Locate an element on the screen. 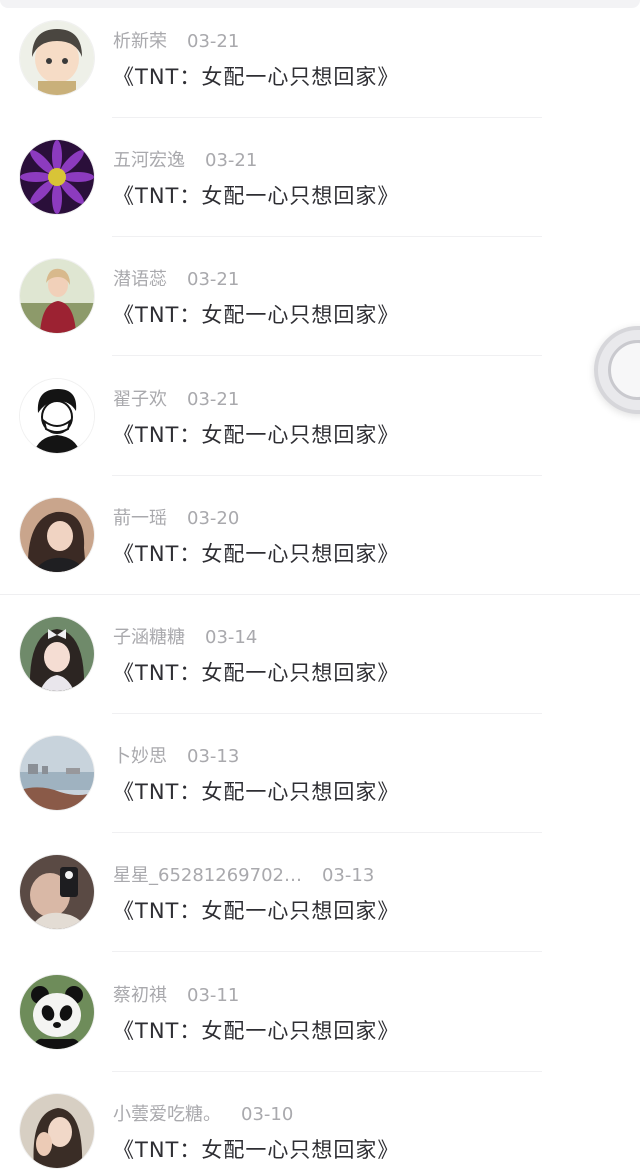 The height and width of the screenshot is (1170, 640). list-item: 五河宏逸 03-21 《TNT：女配一心只想回家》 is located at coordinates (320, 178).